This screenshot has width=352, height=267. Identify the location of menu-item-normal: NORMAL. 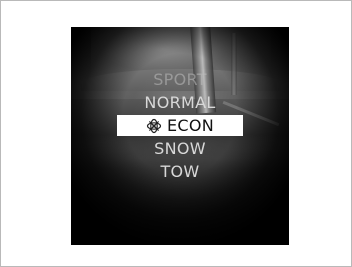
(180, 103).